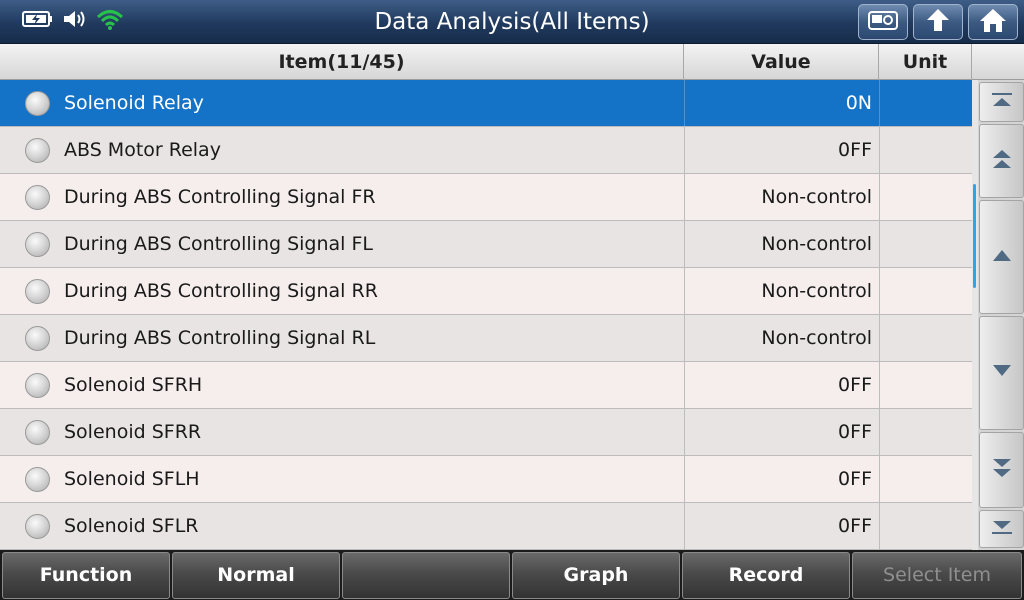 This screenshot has height=600, width=1024. What do you see at coordinates (426, 575) in the screenshot?
I see `blank-button` at bounding box center [426, 575].